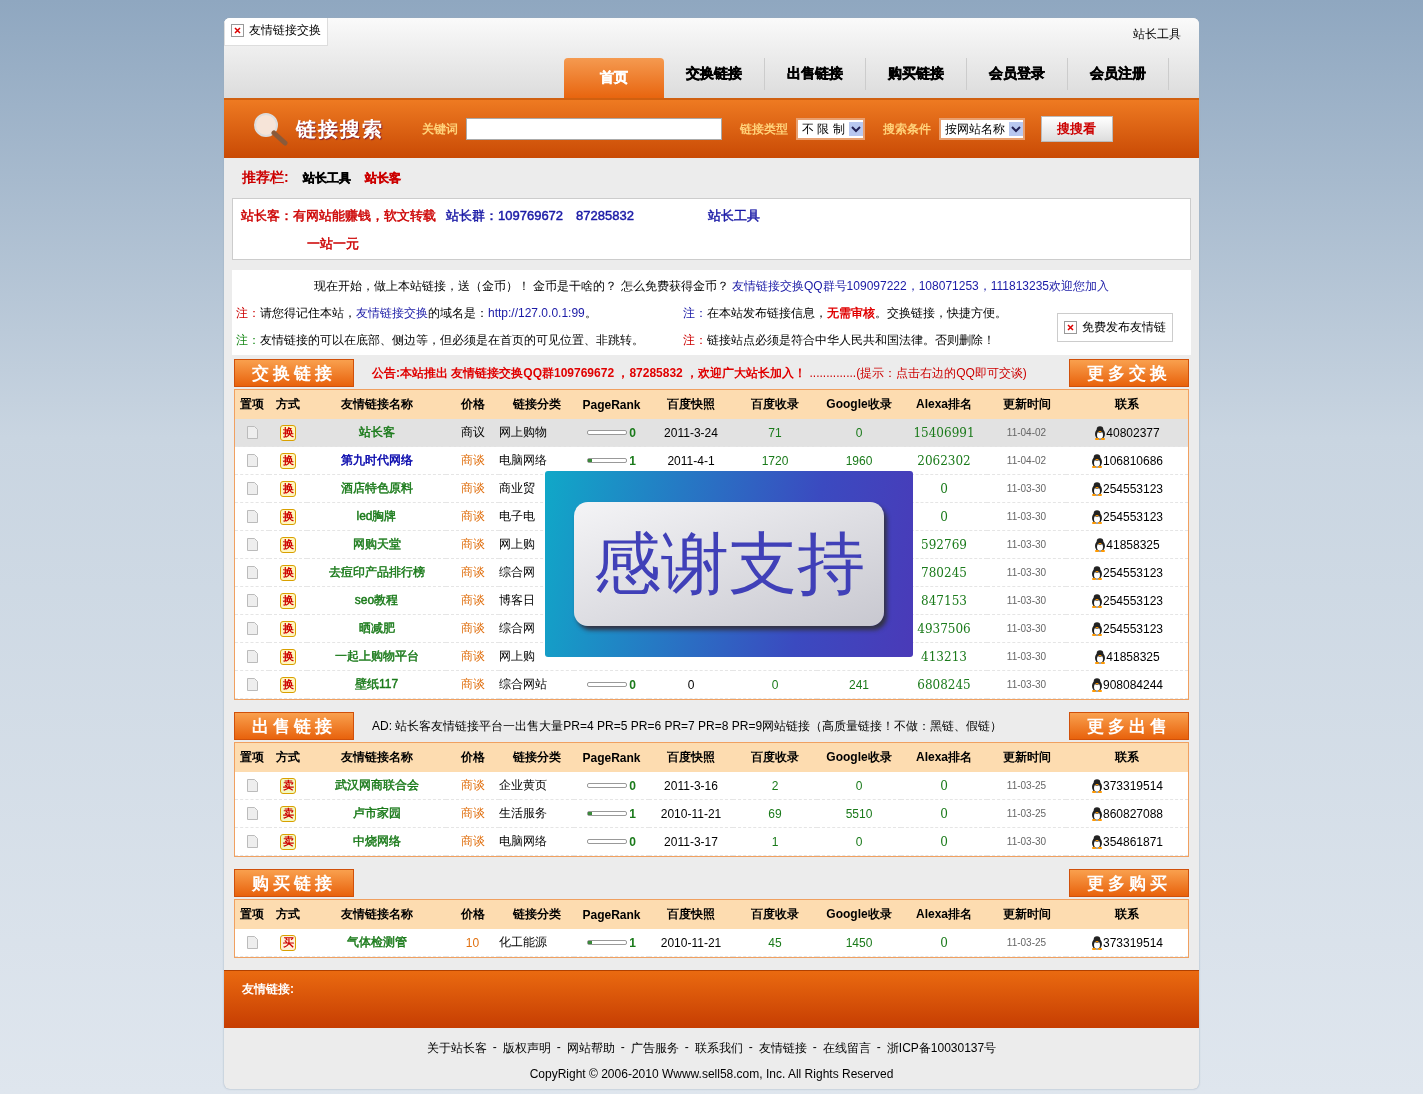 Image resolution: width=1423 pixels, height=1094 pixels. I want to click on site-name-link: 气体检测管, so click(376, 942).